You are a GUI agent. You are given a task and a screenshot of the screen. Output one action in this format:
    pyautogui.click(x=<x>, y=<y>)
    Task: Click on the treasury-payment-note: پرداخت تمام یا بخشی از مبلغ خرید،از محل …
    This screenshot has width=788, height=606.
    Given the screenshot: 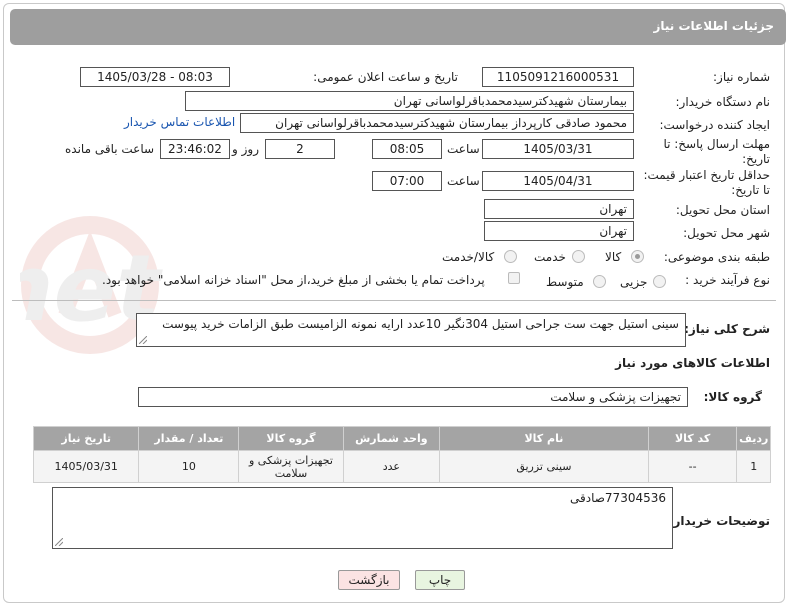 What is the action you would take?
    pyautogui.click(x=293, y=280)
    